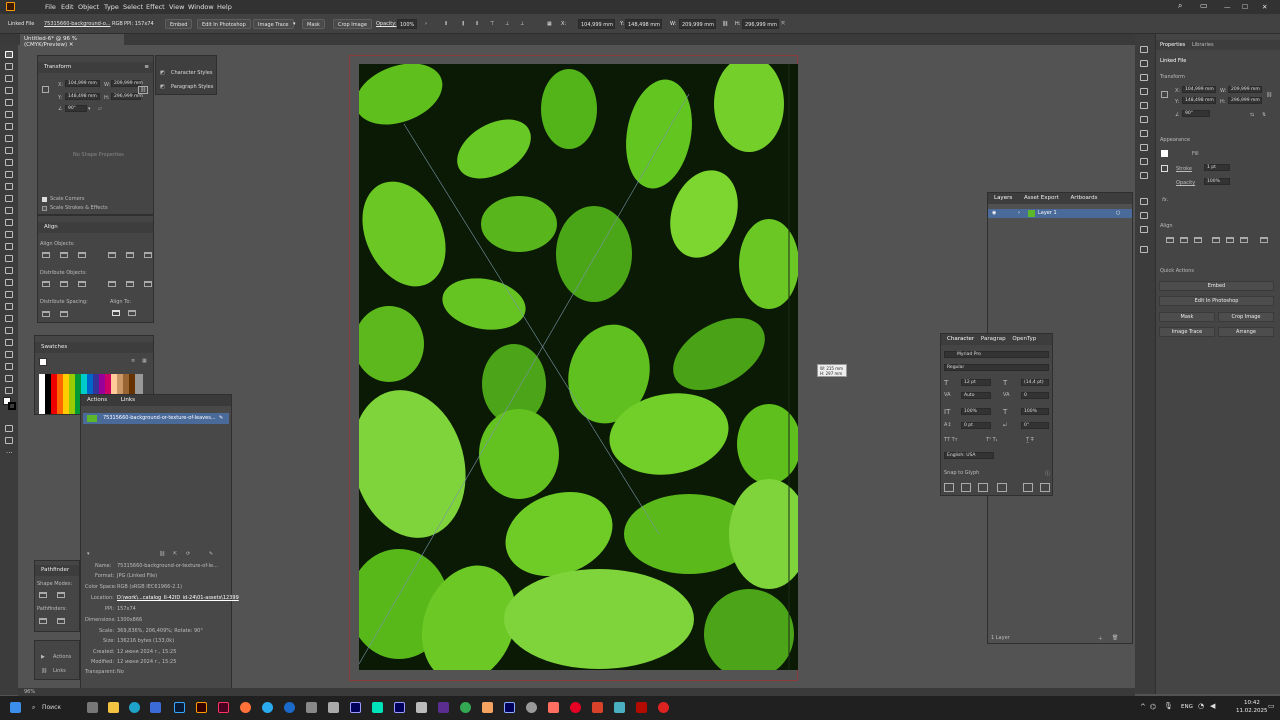 Image resolution: width=1280 pixels, height=720 pixels. What do you see at coordinates (9, 258) in the screenshot?
I see `shape-builder-tool-icon` at bounding box center [9, 258].